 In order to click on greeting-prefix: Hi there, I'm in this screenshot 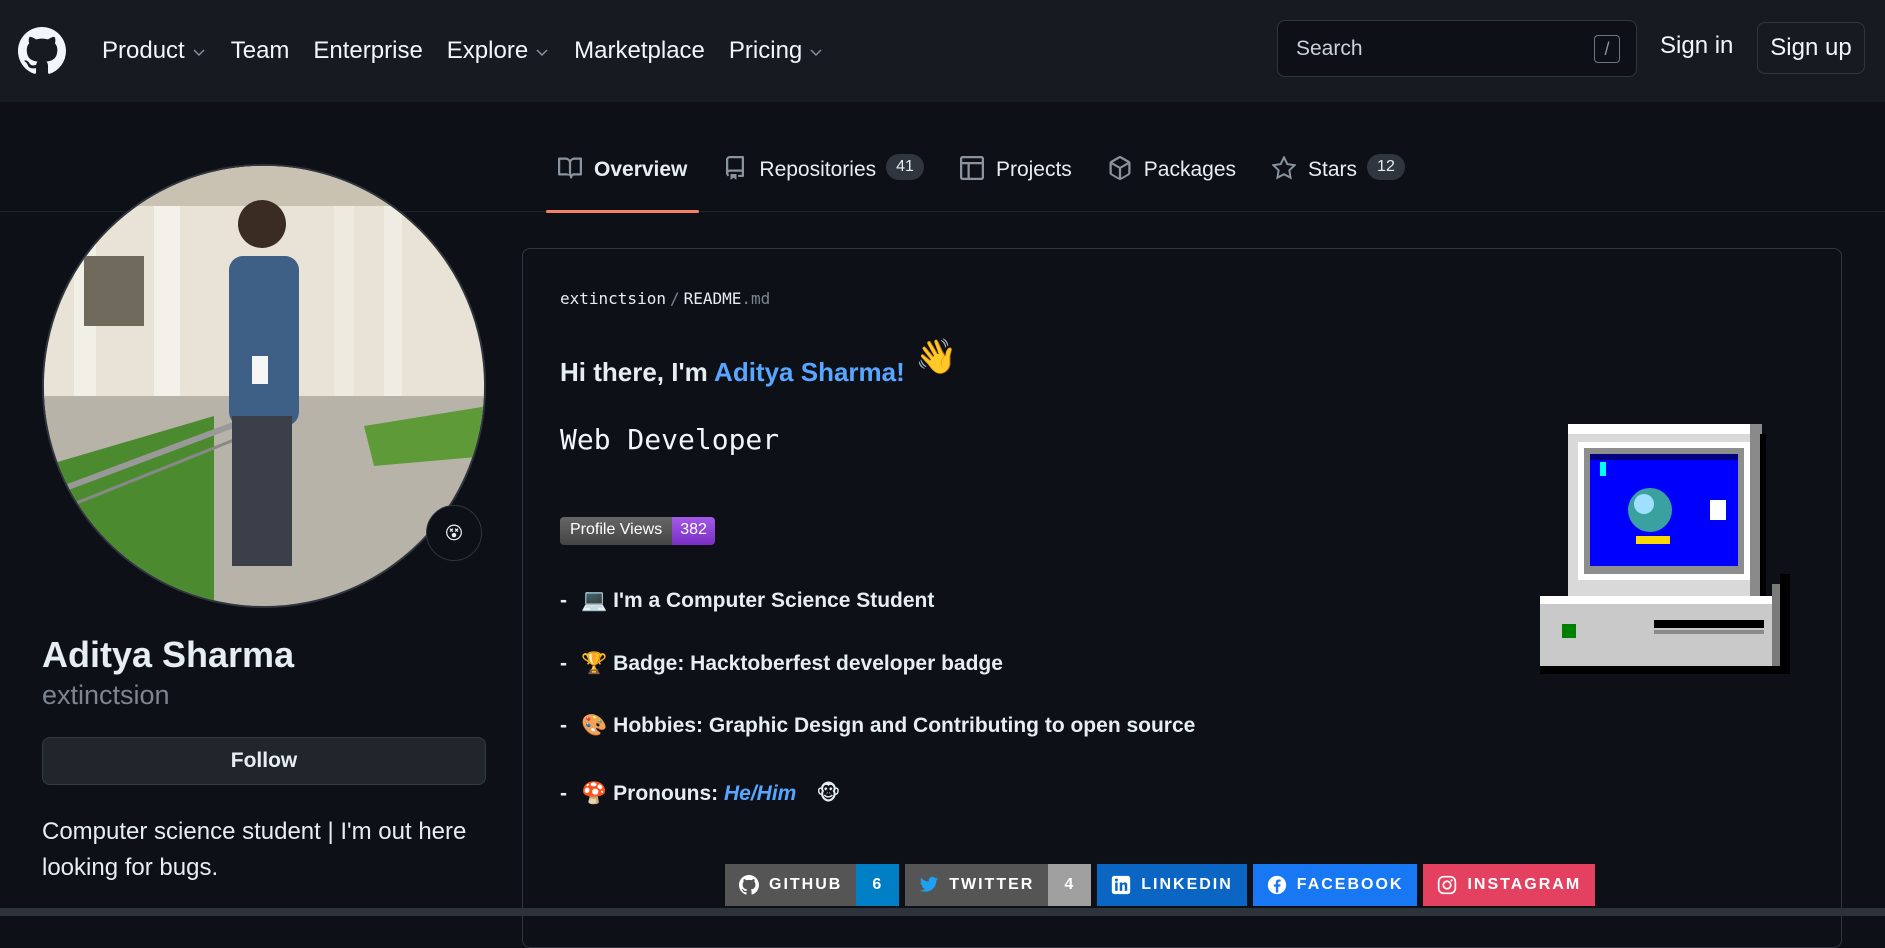, I will do `click(637, 372)`.